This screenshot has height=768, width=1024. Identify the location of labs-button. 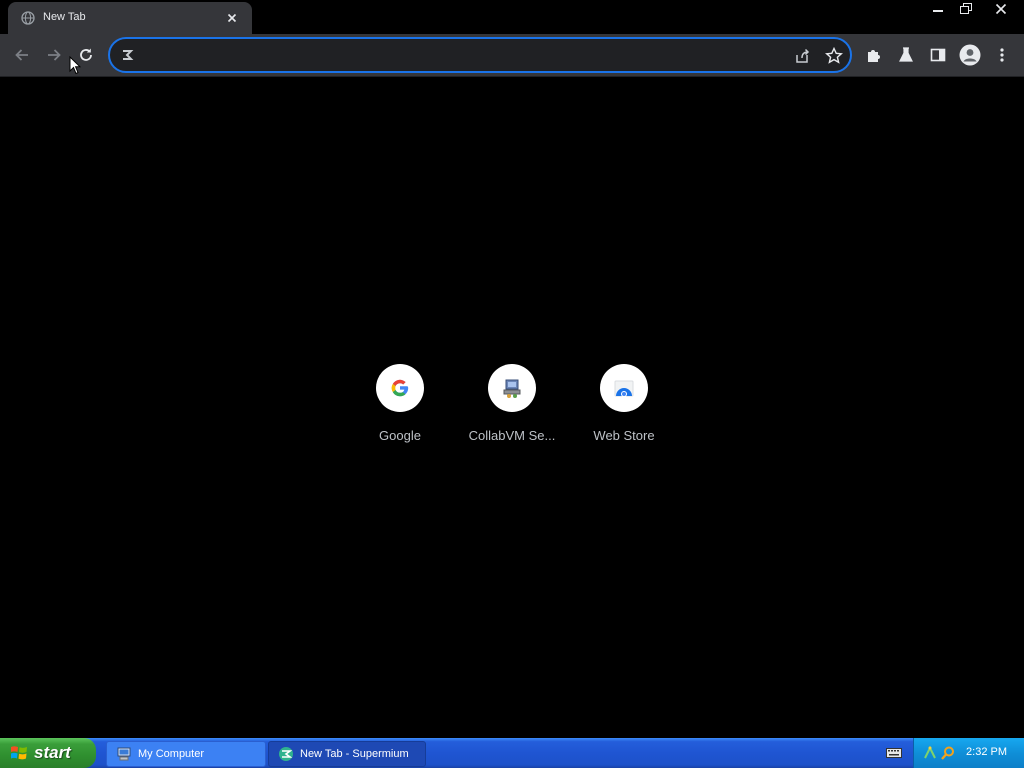
(906, 55).